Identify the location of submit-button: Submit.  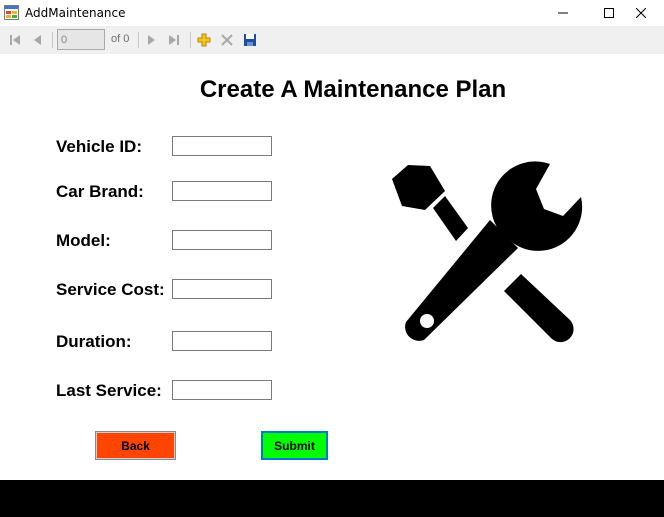
(294, 445).